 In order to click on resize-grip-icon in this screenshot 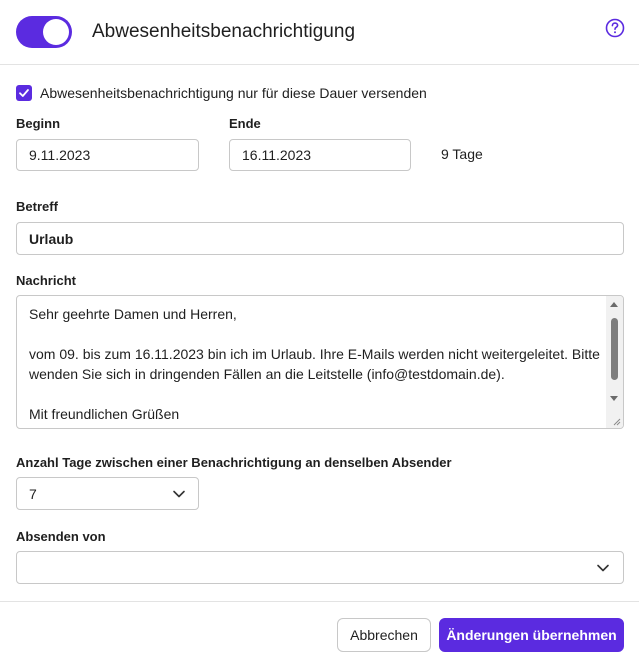, I will do `click(616, 421)`.